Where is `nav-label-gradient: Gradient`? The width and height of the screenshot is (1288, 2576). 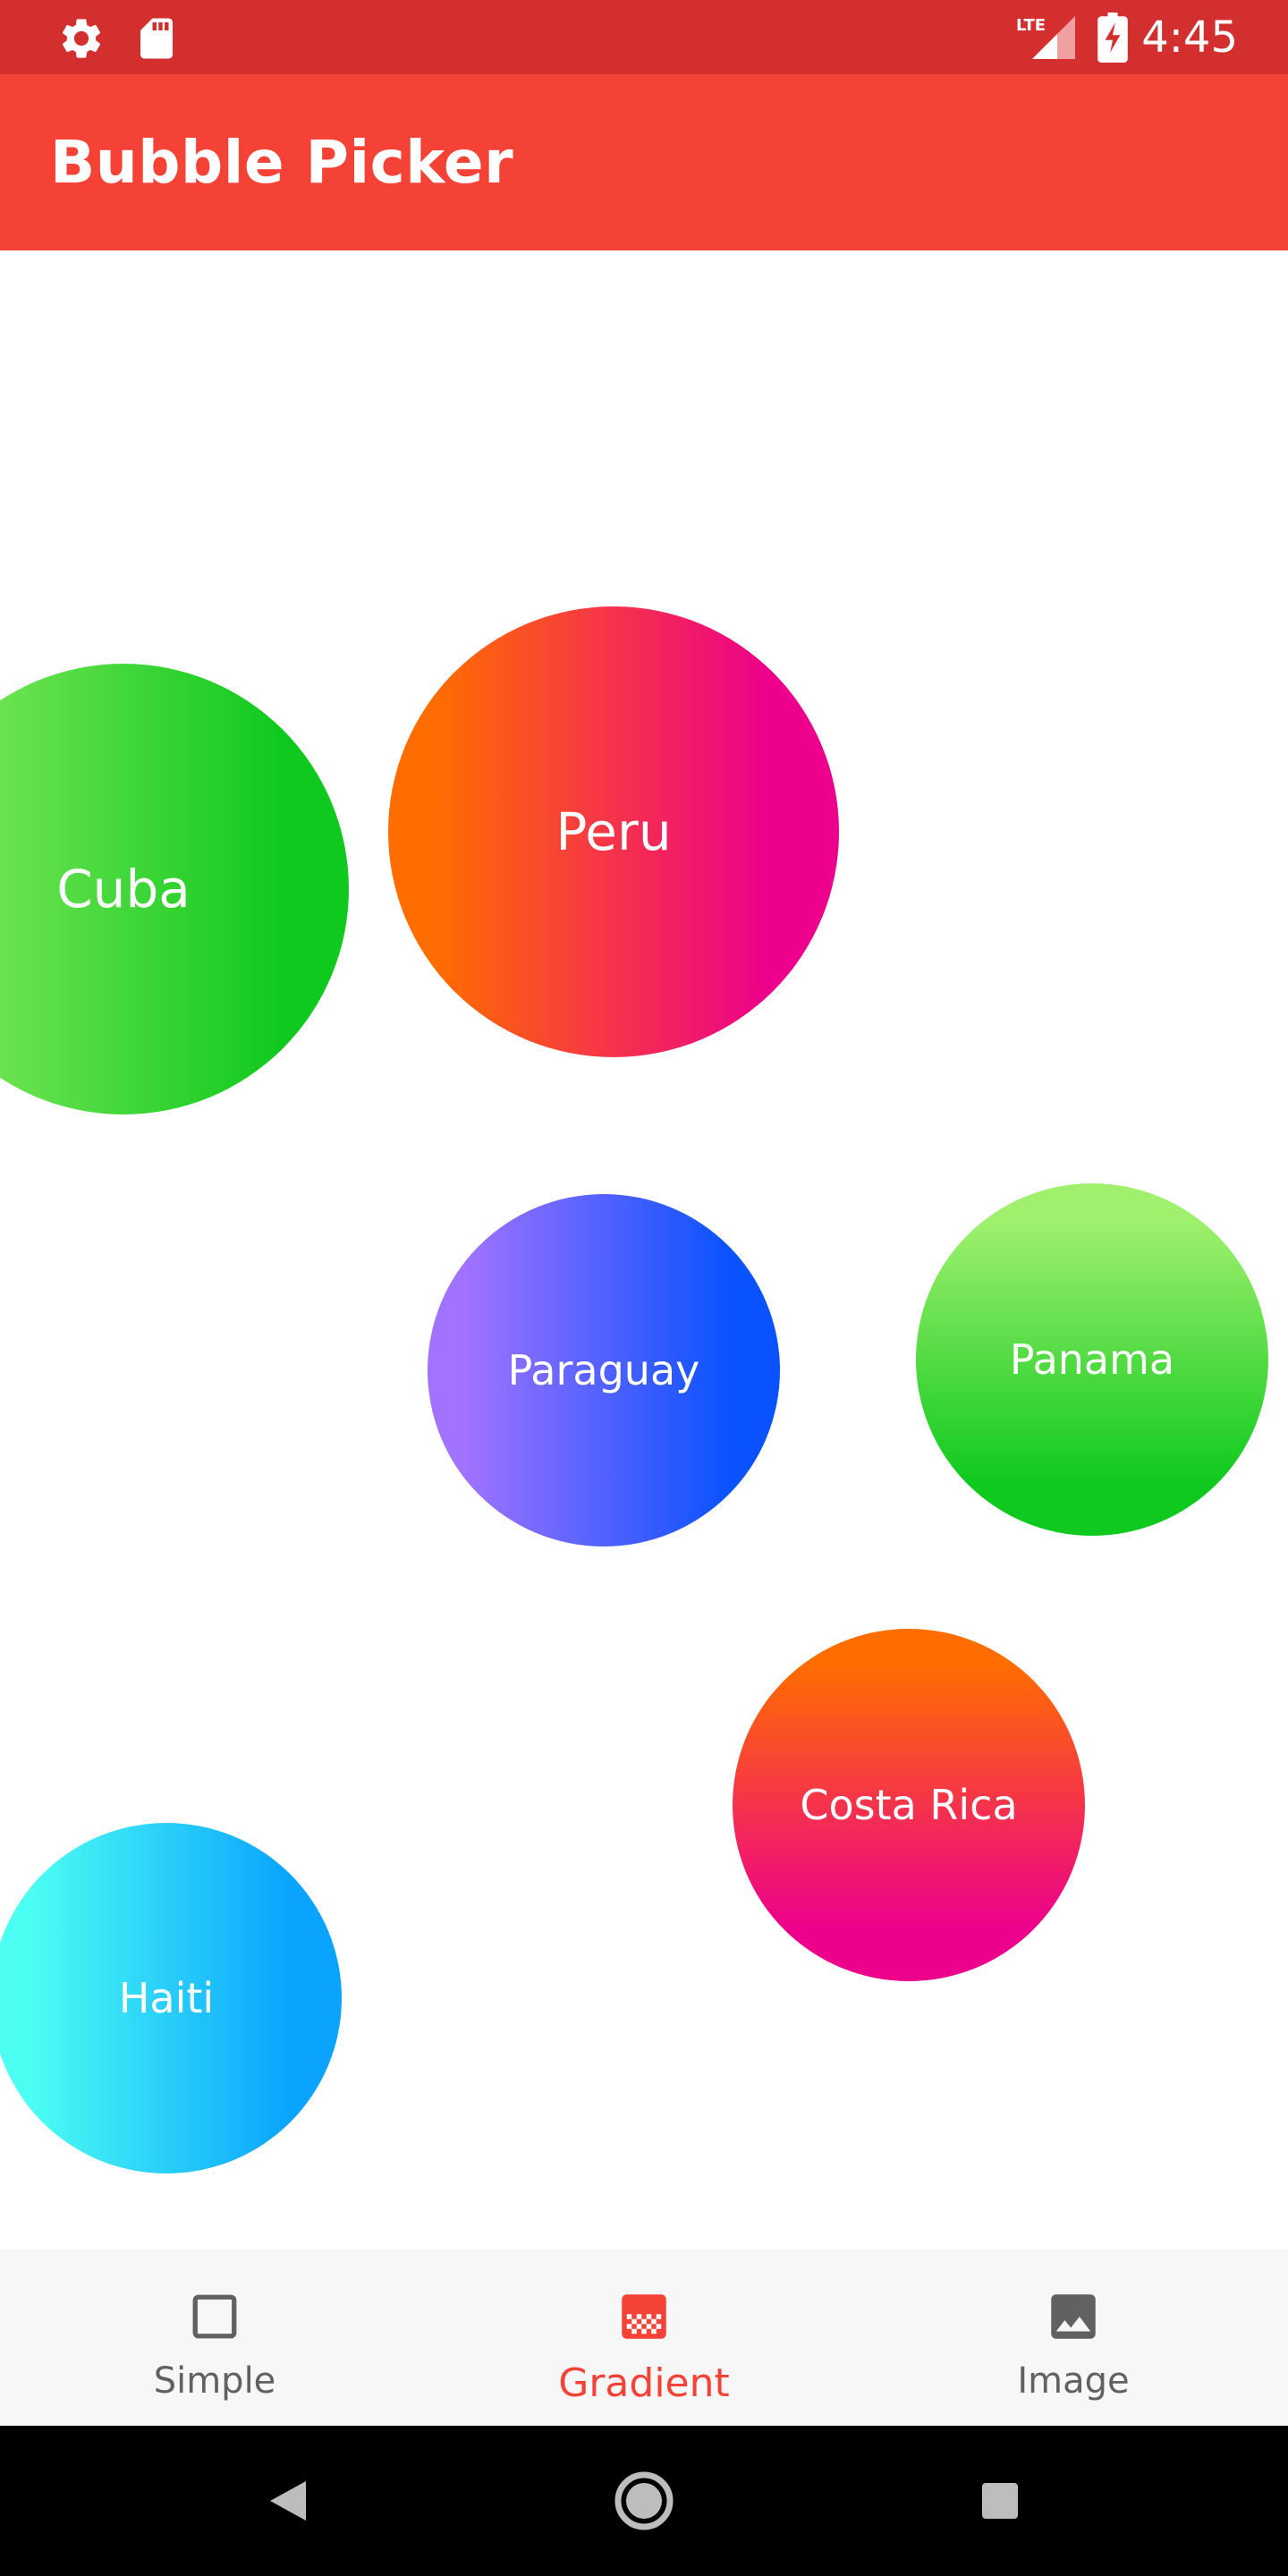
nav-label-gradient: Gradient is located at coordinates (644, 2383).